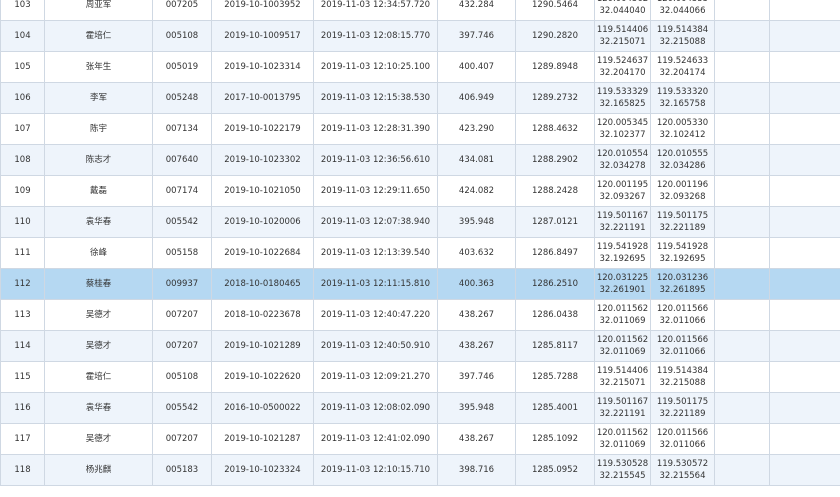 Image resolution: width=840 pixels, height=497 pixels. What do you see at coordinates (98, 160) in the screenshot?
I see `cell-name: 陈志才` at bounding box center [98, 160].